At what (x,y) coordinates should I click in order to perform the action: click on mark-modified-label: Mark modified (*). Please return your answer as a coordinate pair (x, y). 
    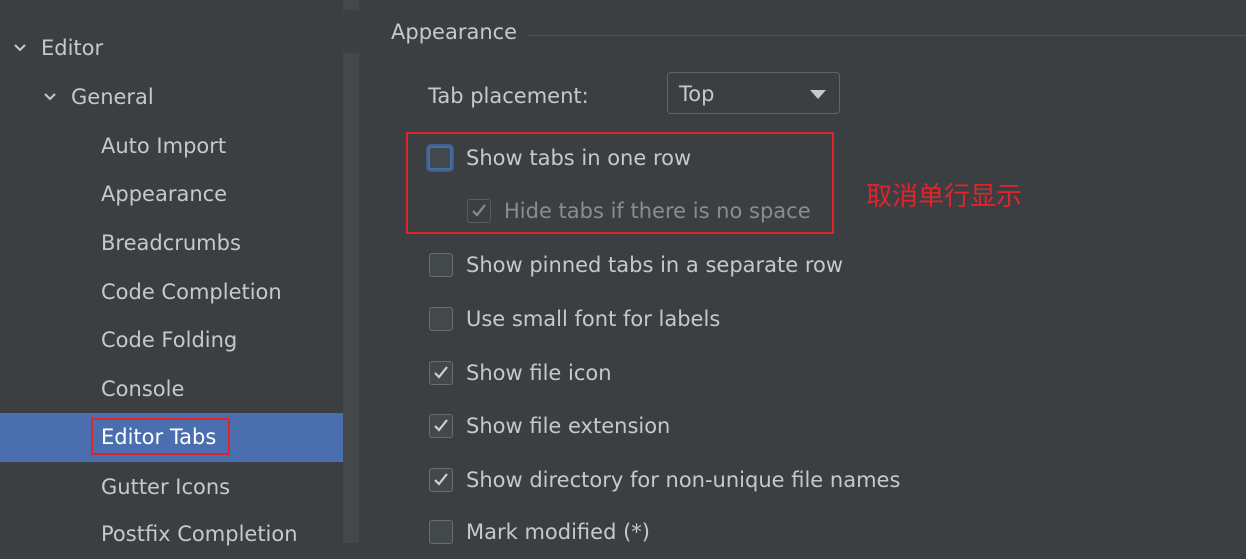
    Looking at the image, I should click on (558, 532).